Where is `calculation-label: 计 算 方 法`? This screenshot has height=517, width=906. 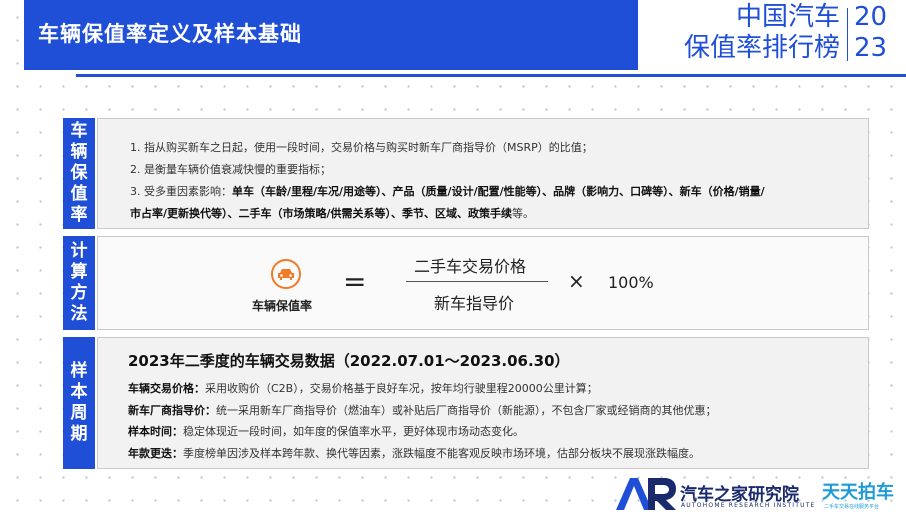
calculation-label: 计 算 方 法 is located at coordinates (79, 283).